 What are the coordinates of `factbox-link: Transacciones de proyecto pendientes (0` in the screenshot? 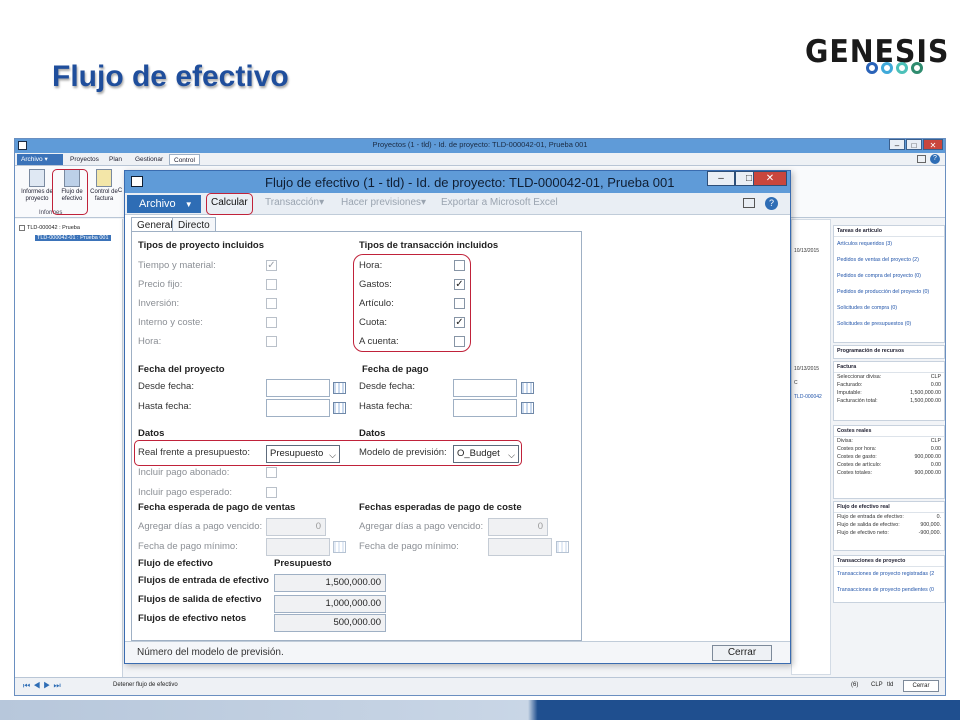 It's located at (889, 587).